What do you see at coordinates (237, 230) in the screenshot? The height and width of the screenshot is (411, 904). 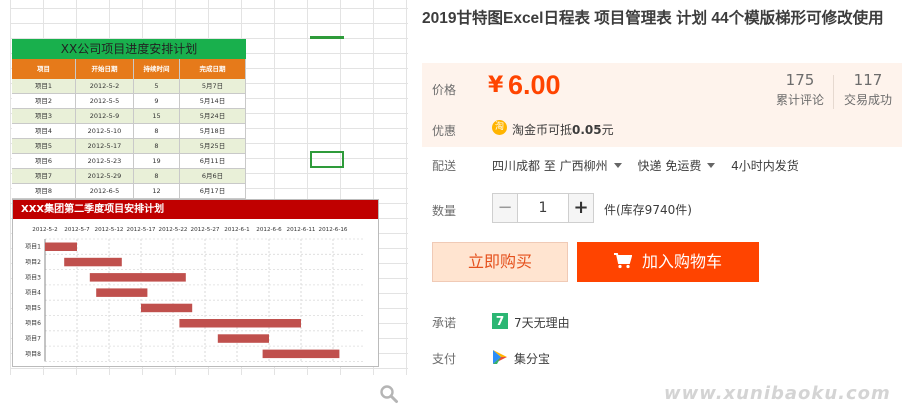 I see `gantt-date-label: 2012-6-1` at bounding box center [237, 230].